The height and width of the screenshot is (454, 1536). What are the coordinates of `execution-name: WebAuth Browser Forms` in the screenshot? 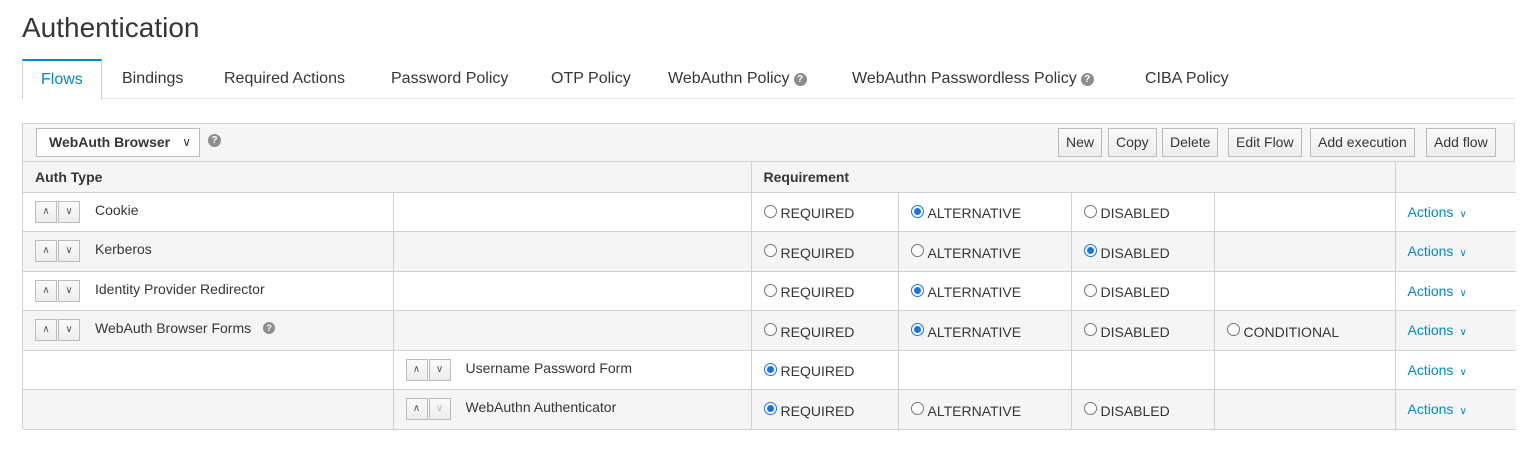 It's located at (173, 328).